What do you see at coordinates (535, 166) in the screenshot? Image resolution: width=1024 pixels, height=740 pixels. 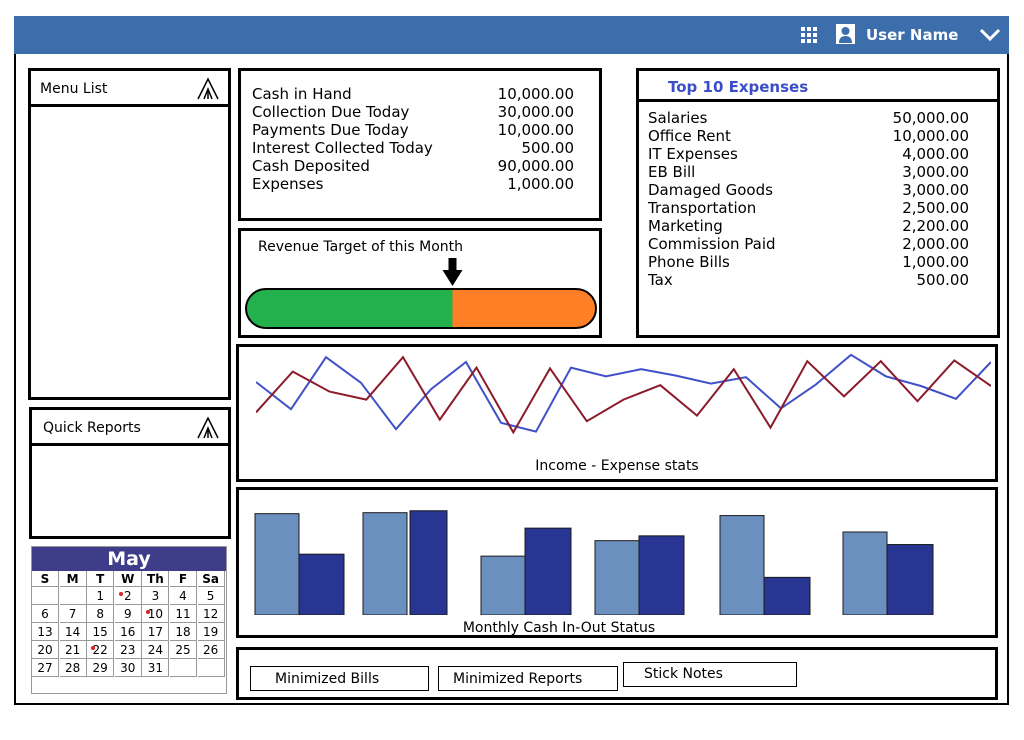 I see `cash-summary-value: 90,000.00` at bounding box center [535, 166].